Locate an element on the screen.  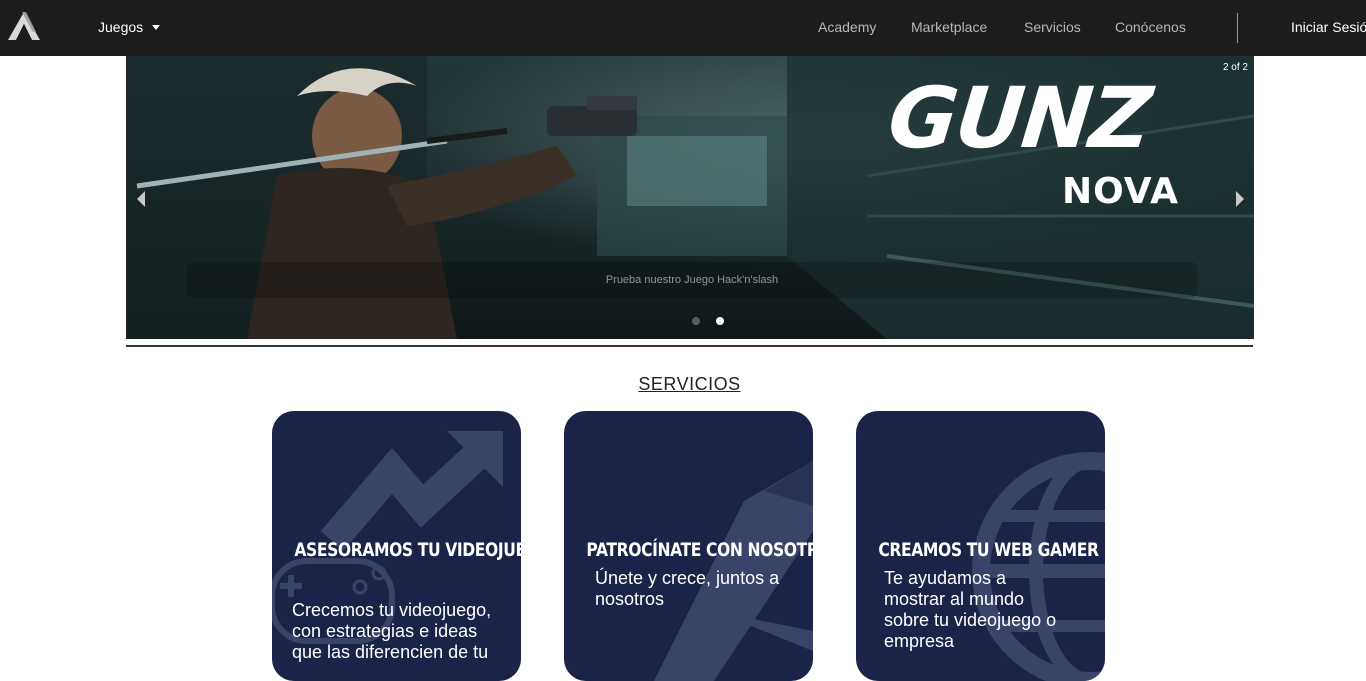
triangle-logo-icon is located at coordinates (24, 26).